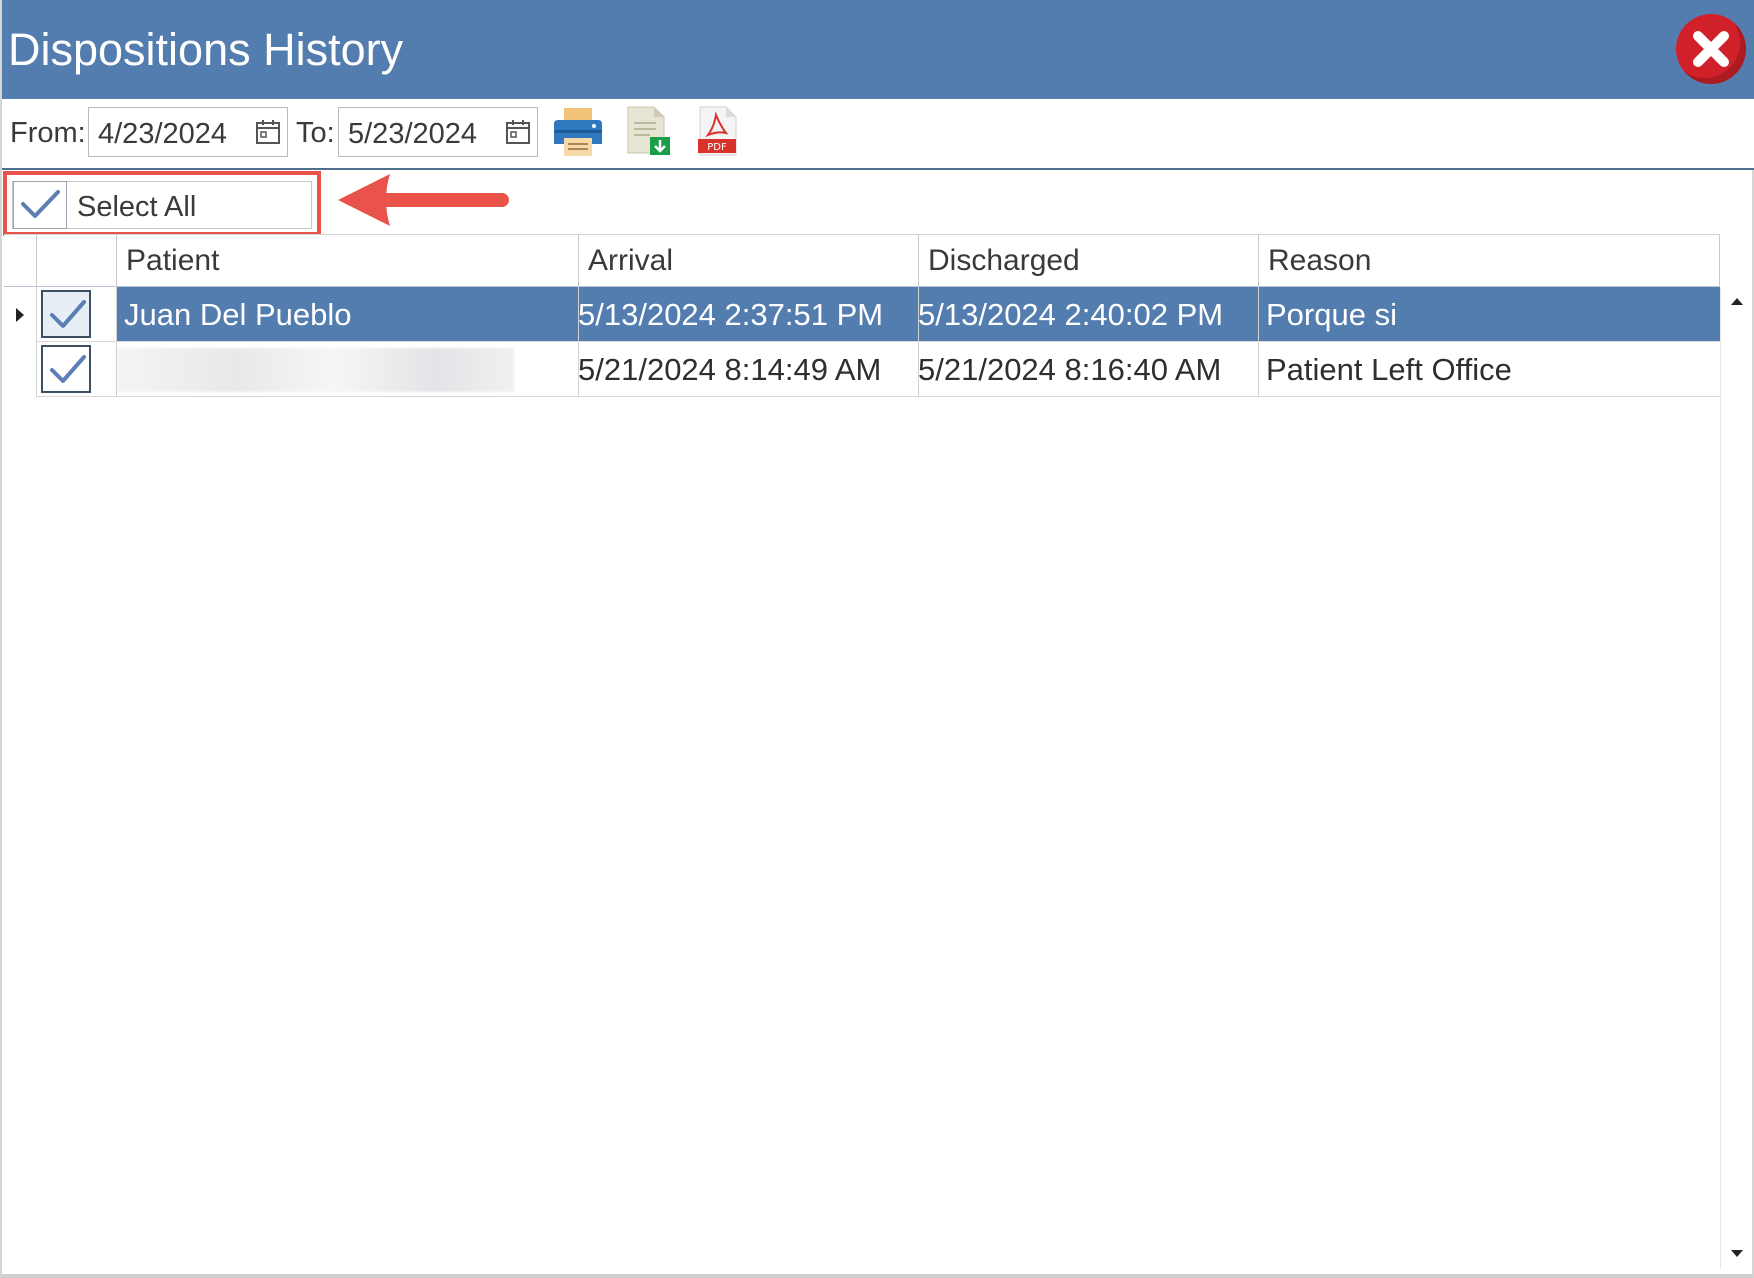 This screenshot has width=1754, height=1278. I want to click on from-date-field: 4/23/2024, so click(188, 132).